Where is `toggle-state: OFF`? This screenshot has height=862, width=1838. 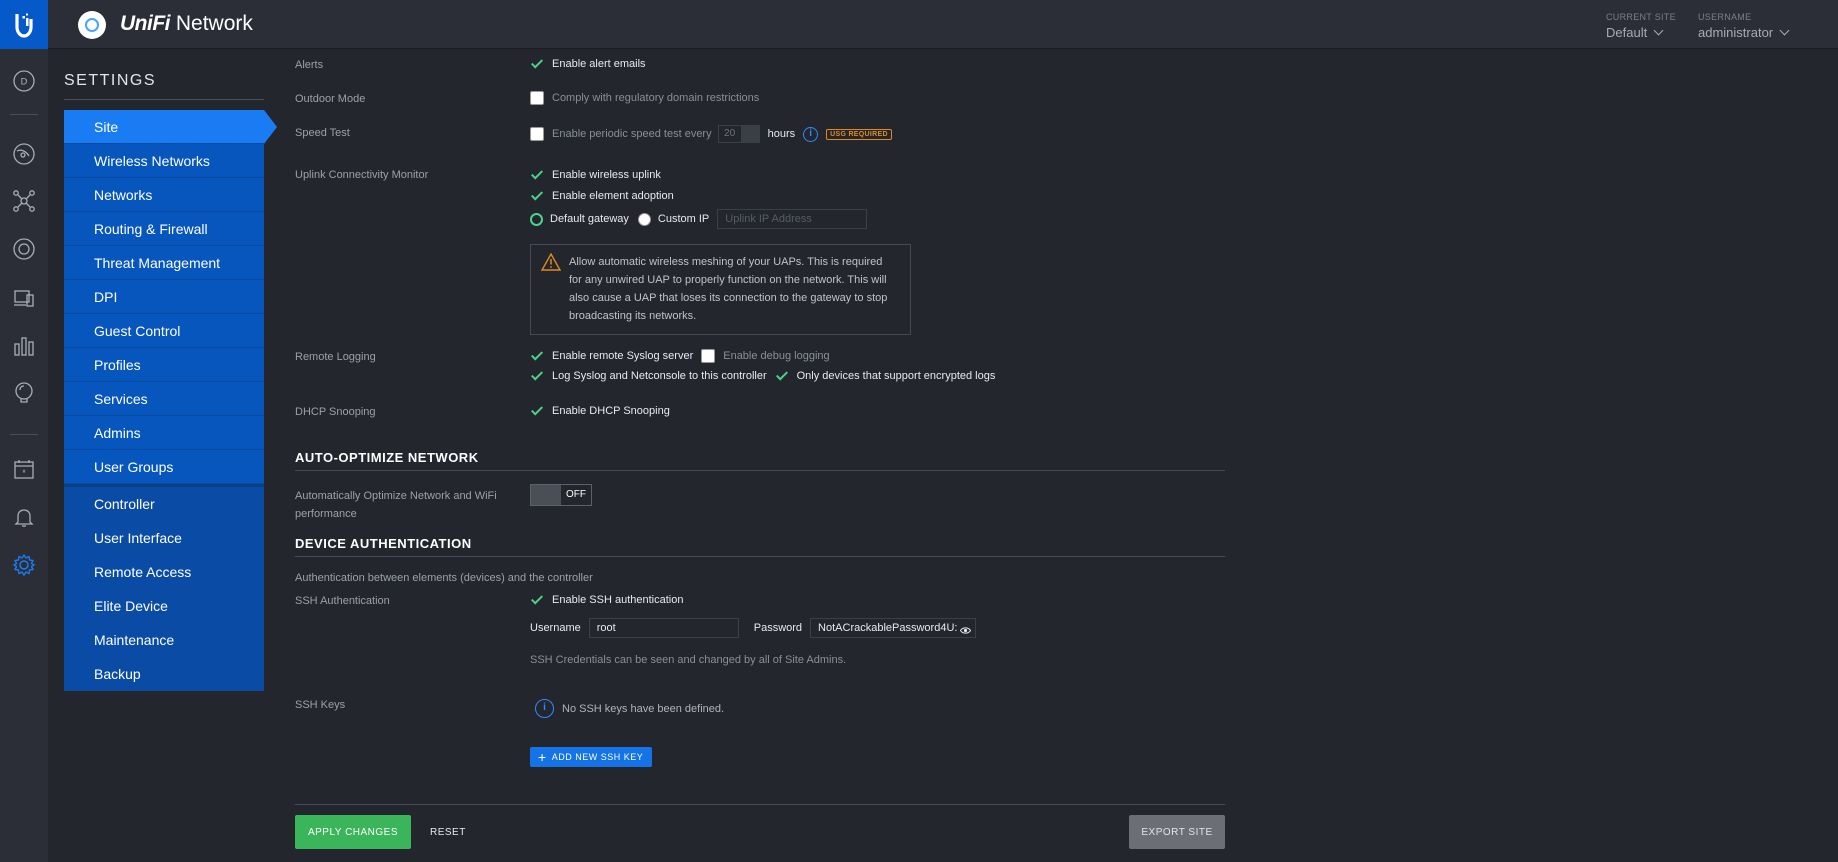 toggle-state: OFF is located at coordinates (576, 494).